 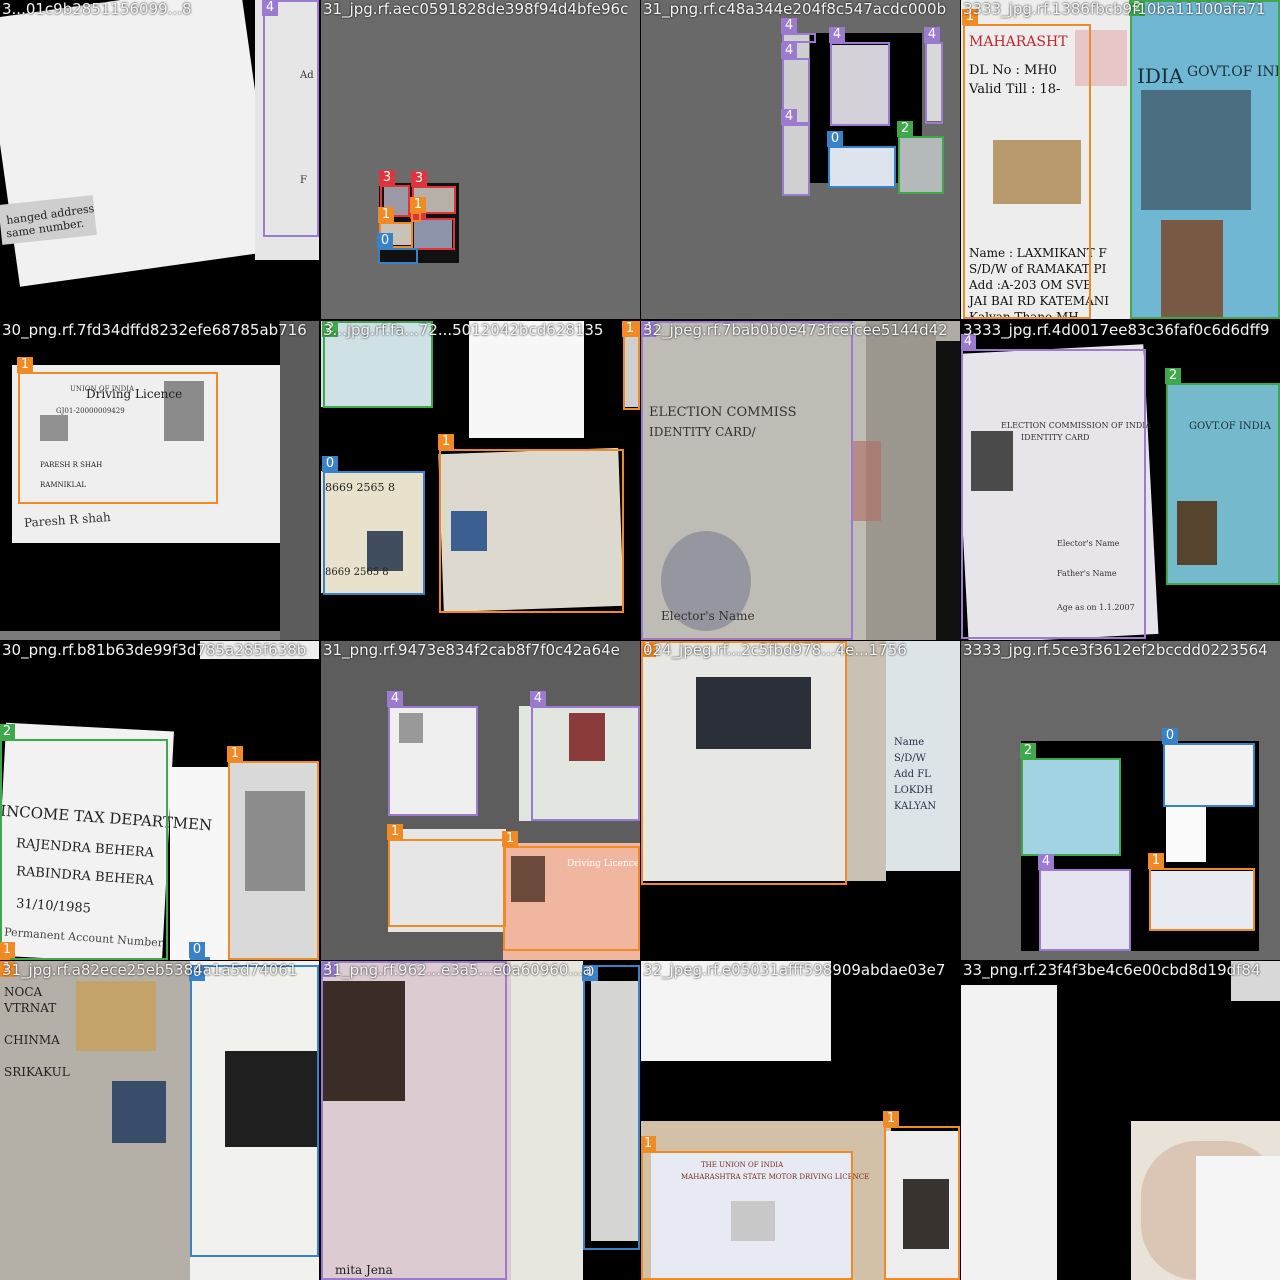 What do you see at coordinates (915, 806) in the screenshot?
I see `card-text: KALYAN` at bounding box center [915, 806].